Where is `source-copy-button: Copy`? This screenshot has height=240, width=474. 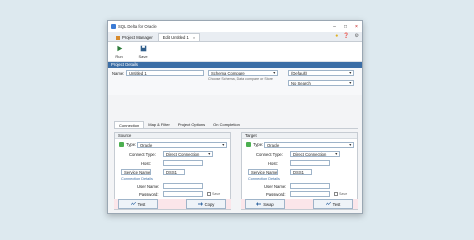 source-copy-button: Copy is located at coordinates (206, 204).